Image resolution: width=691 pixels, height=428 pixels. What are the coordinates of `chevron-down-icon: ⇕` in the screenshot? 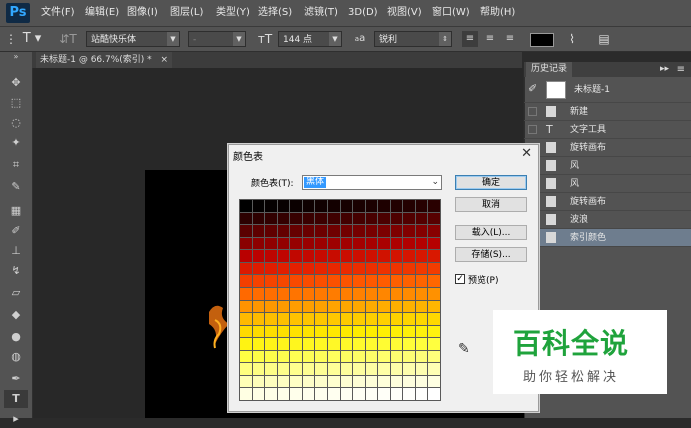 It's located at (445, 39).